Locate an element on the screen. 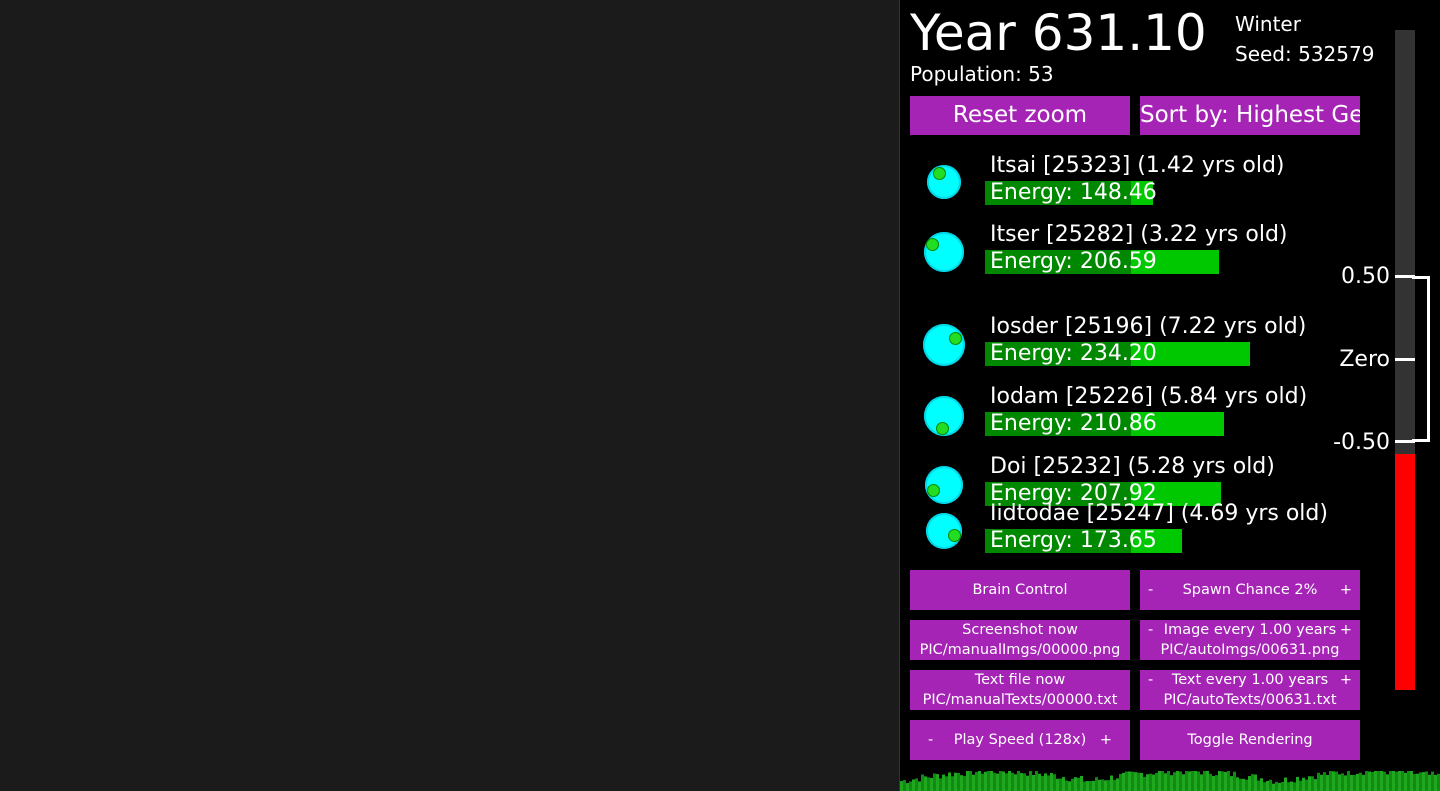 The width and height of the screenshot is (1440, 791). spawn-chance-increase-button: + is located at coordinates (1346, 590).